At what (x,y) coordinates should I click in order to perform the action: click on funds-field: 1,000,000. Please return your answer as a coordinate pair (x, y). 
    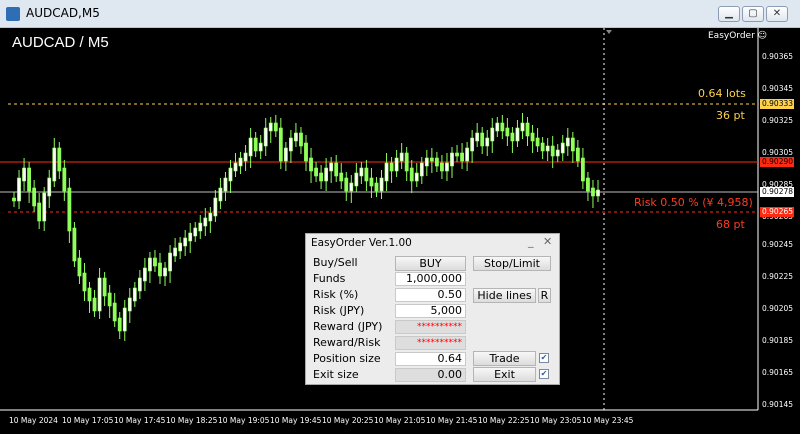
    Looking at the image, I should click on (430, 279).